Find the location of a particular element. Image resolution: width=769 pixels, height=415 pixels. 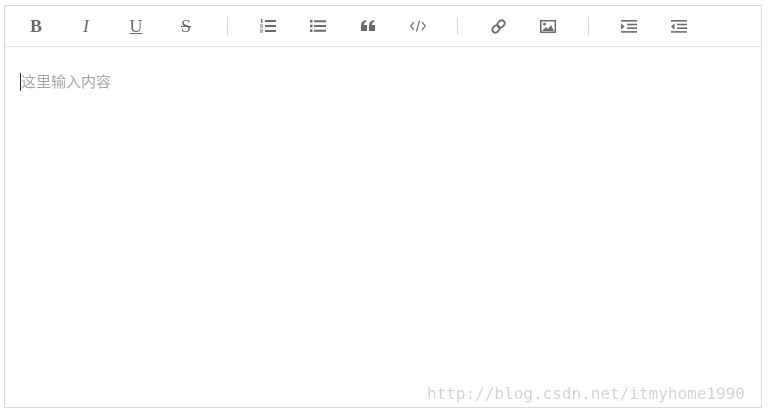

strikethrough-icon: S is located at coordinates (185, 26).